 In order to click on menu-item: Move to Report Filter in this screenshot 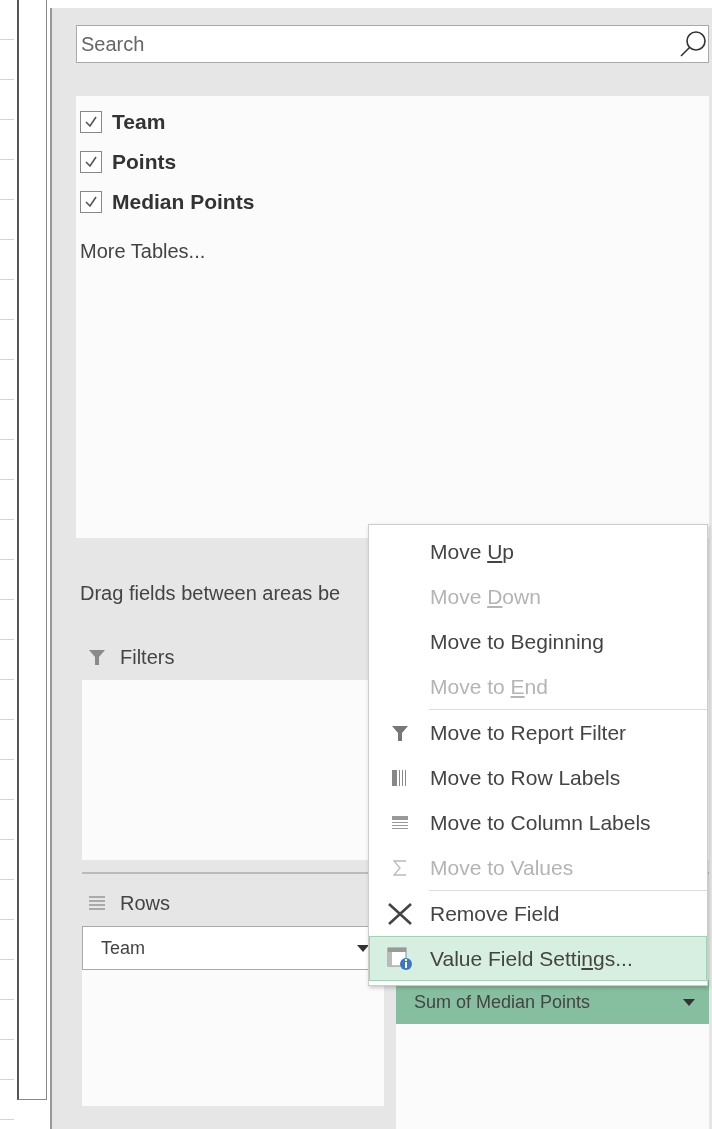, I will do `click(538, 732)`.